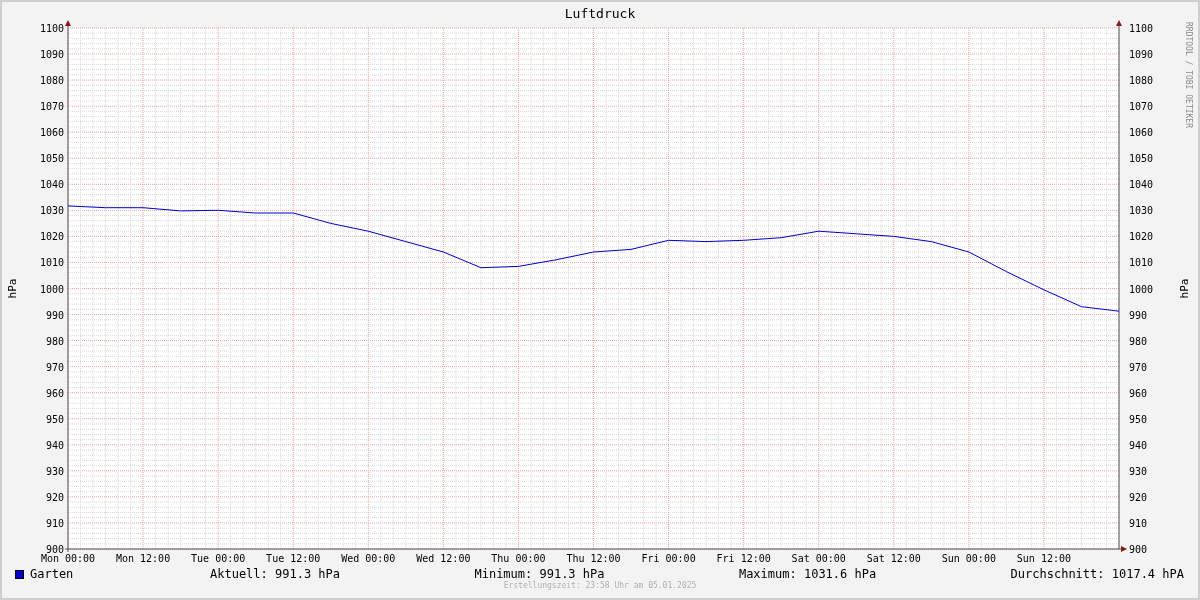 This screenshot has width=1200, height=600. What do you see at coordinates (52, 574) in the screenshot?
I see `legend-label: Garten` at bounding box center [52, 574].